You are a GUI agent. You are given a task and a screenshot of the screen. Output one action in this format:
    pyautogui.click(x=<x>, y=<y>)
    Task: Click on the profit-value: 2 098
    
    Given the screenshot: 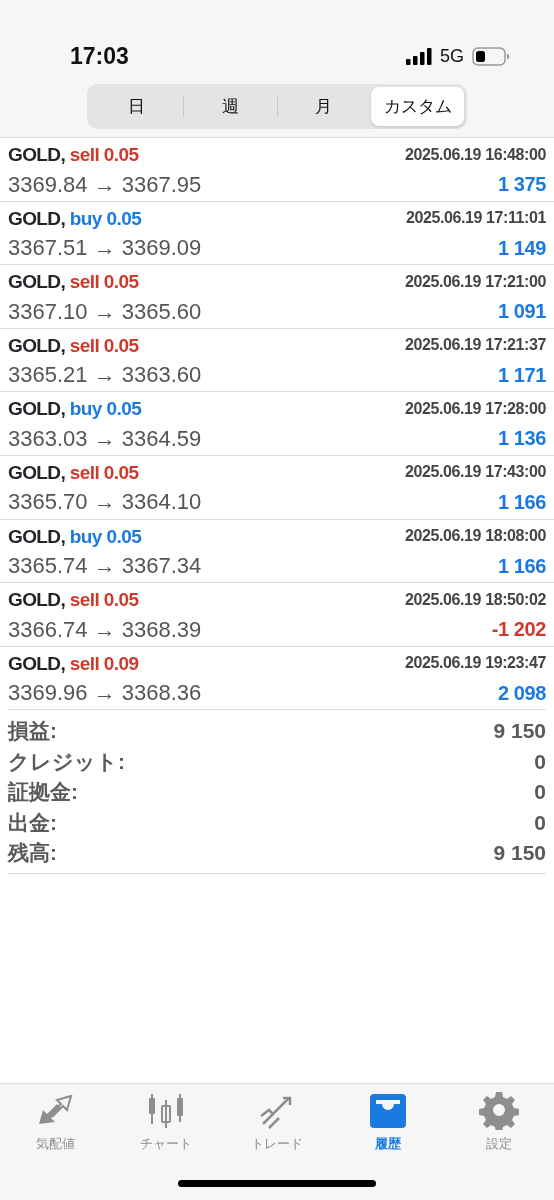 What is the action you would take?
    pyautogui.click(x=521, y=693)
    